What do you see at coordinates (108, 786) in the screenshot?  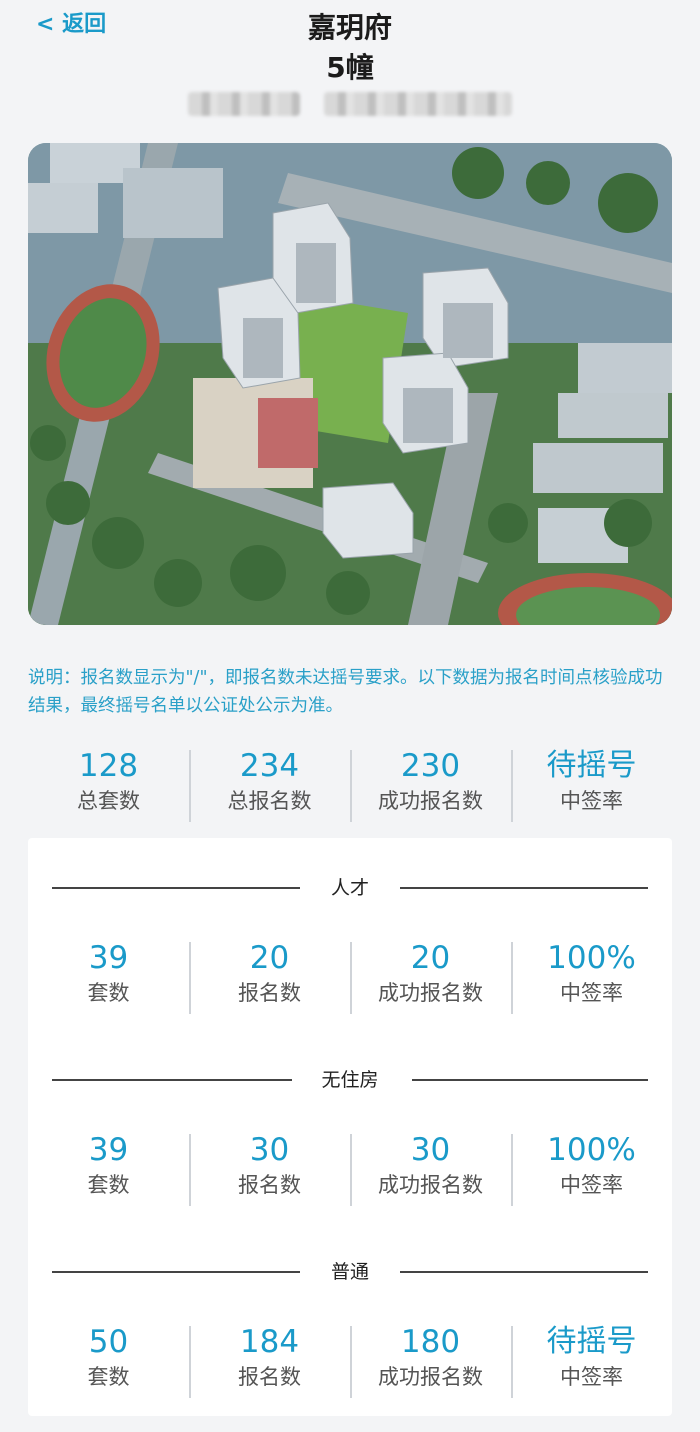 I see `summary-total-units: 128 总套数` at bounding box center [108, 786].